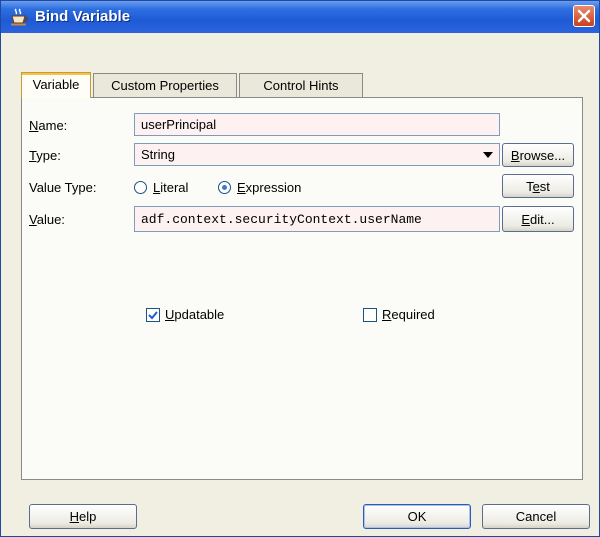 The width and height of the screenshot is (600, 537). I want to click on required-label: Required, so click(408, 314).